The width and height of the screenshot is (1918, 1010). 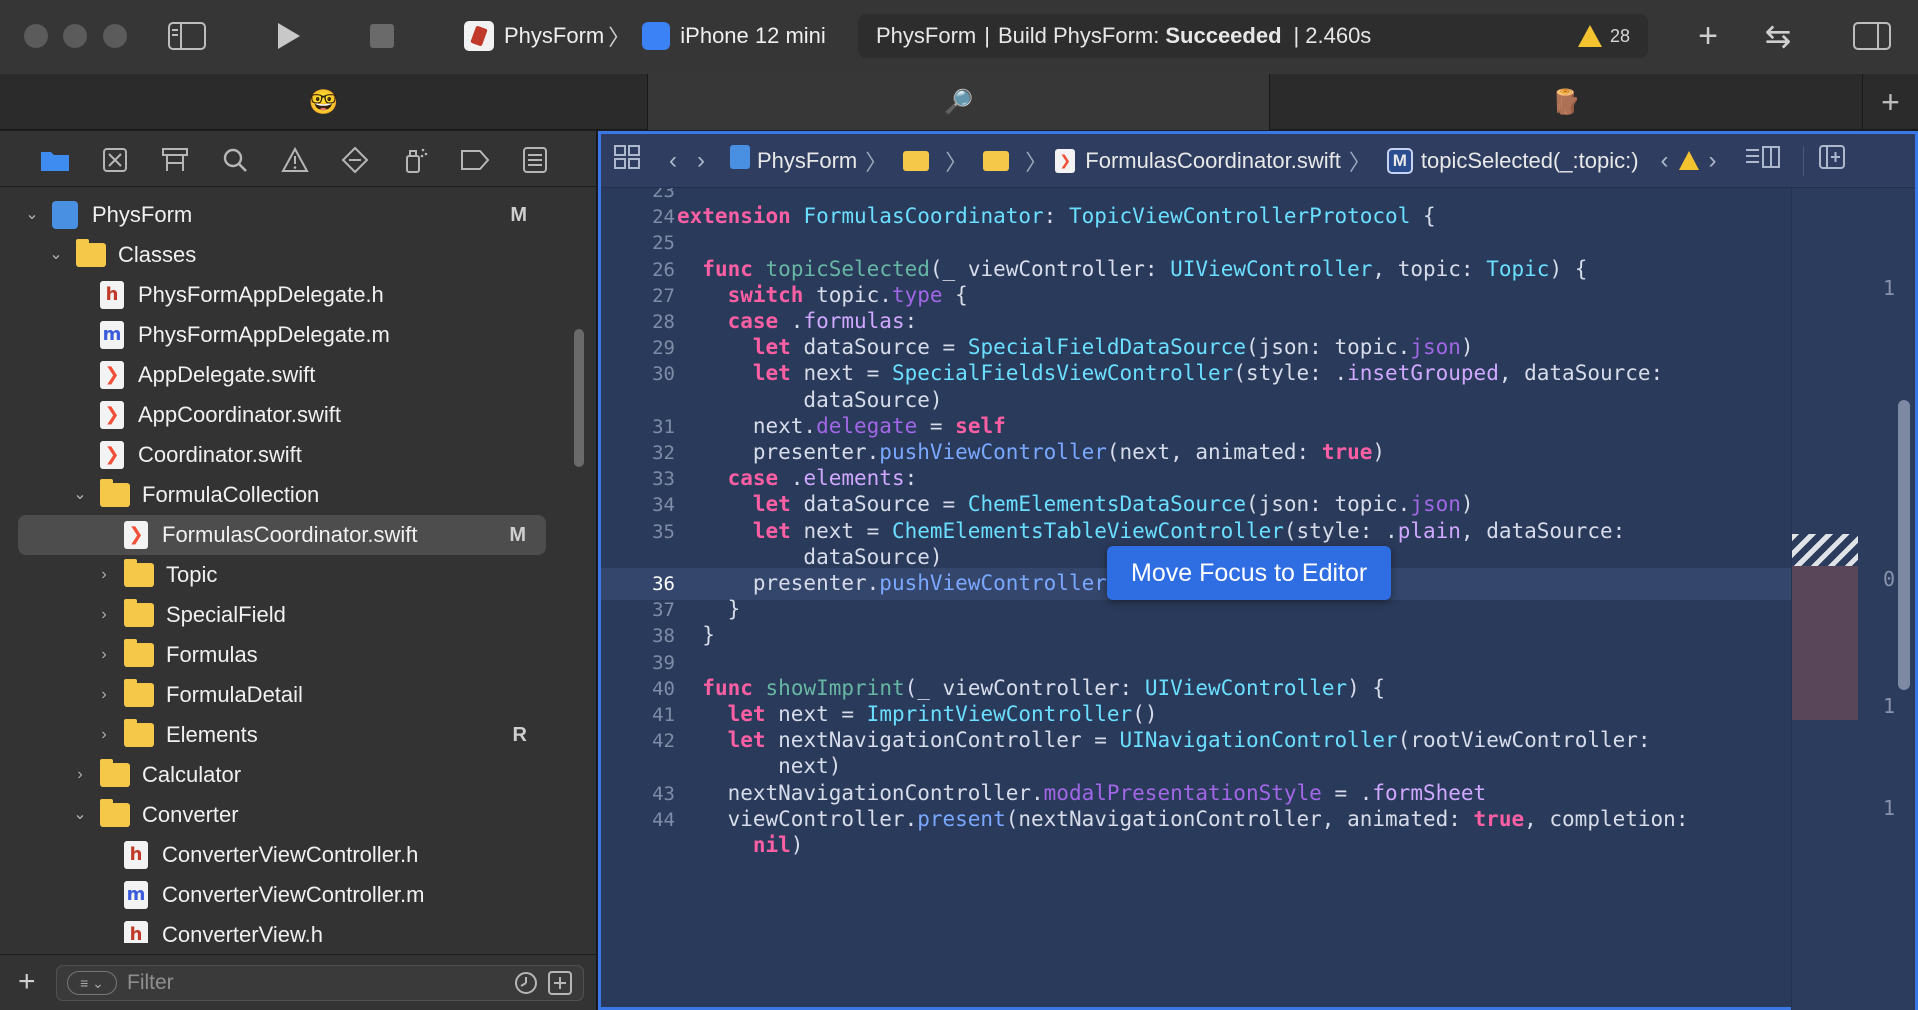 What do you see at coordinates (298, 815) in the screenshot?
I see `tree-item: ⌄ Converter` at bounding box center [298, 815].